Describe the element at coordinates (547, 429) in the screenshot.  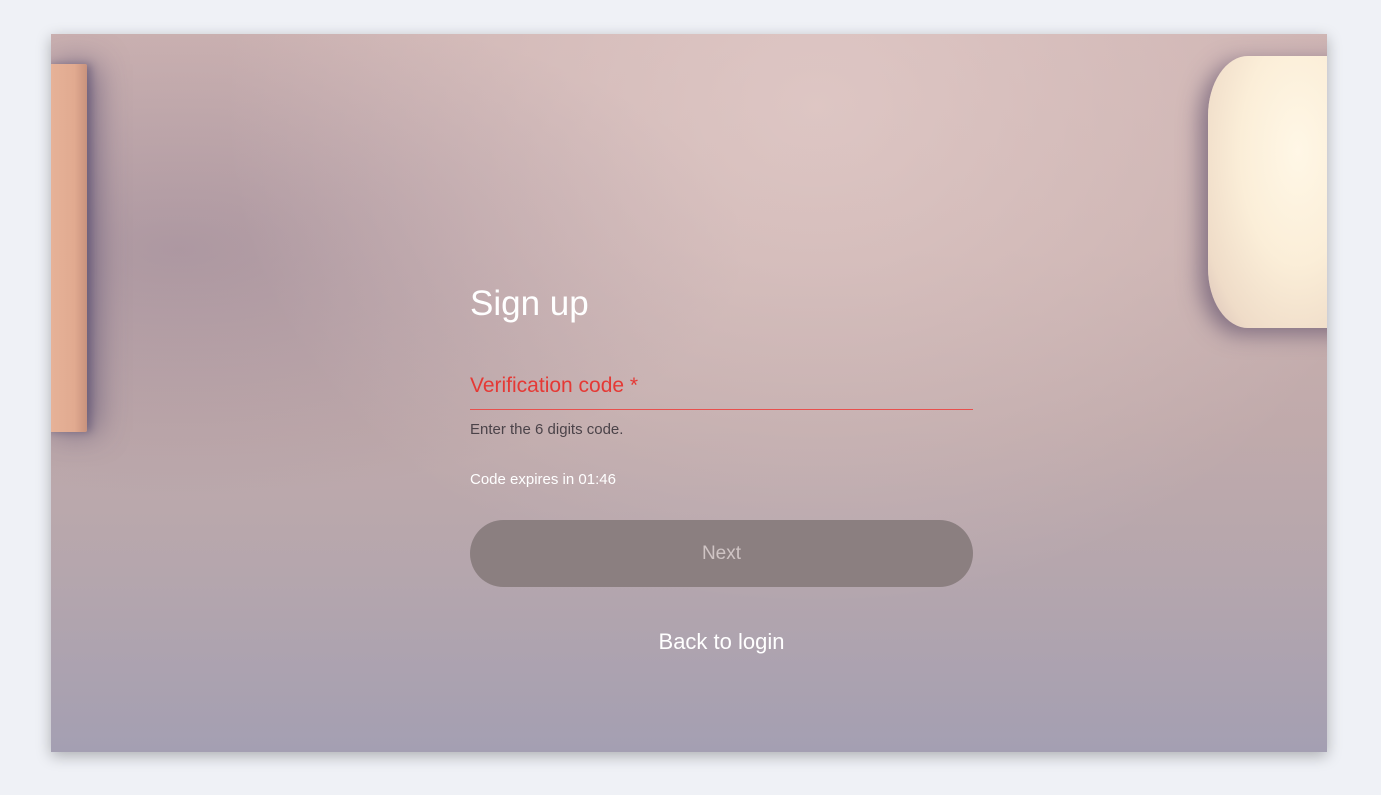
I see `helper-text: Enter the 6 digits code.` at that location.